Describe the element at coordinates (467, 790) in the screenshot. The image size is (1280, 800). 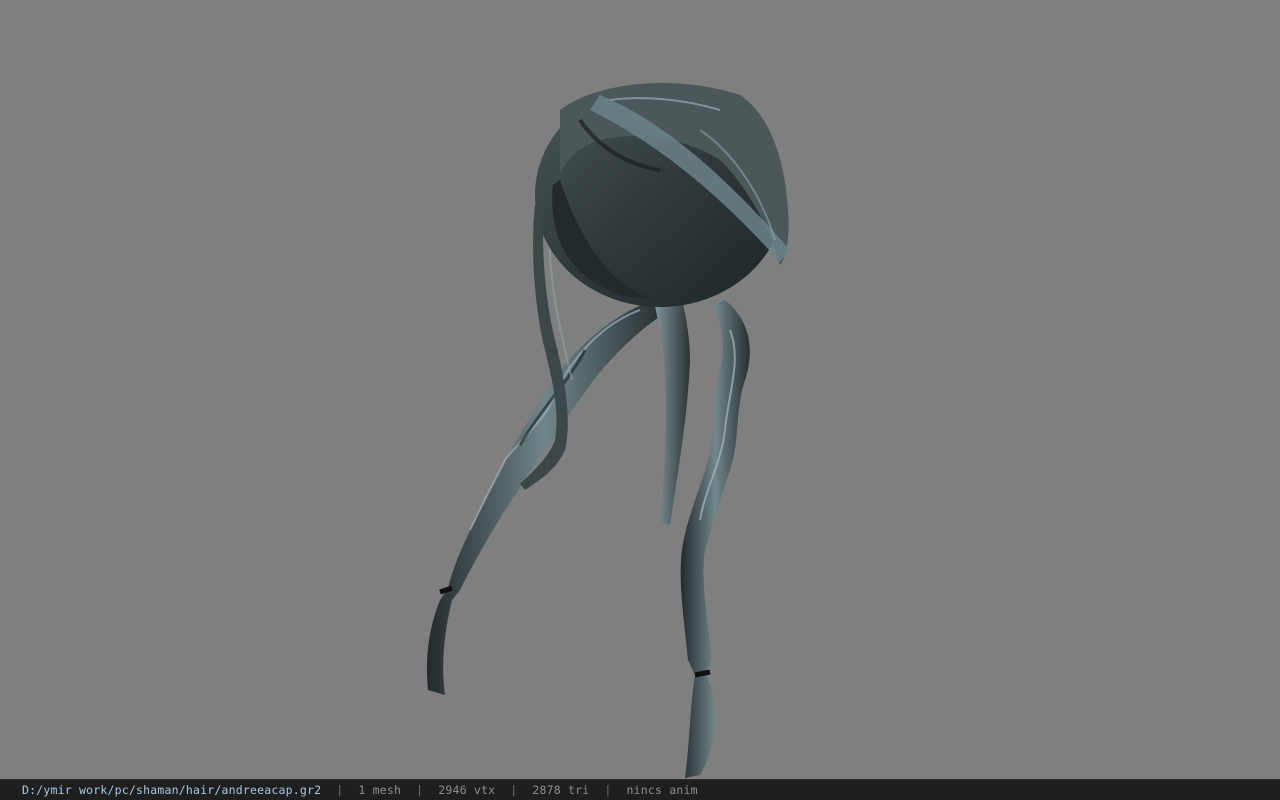
I see `vertex-count: 2946 vtx` at that location.